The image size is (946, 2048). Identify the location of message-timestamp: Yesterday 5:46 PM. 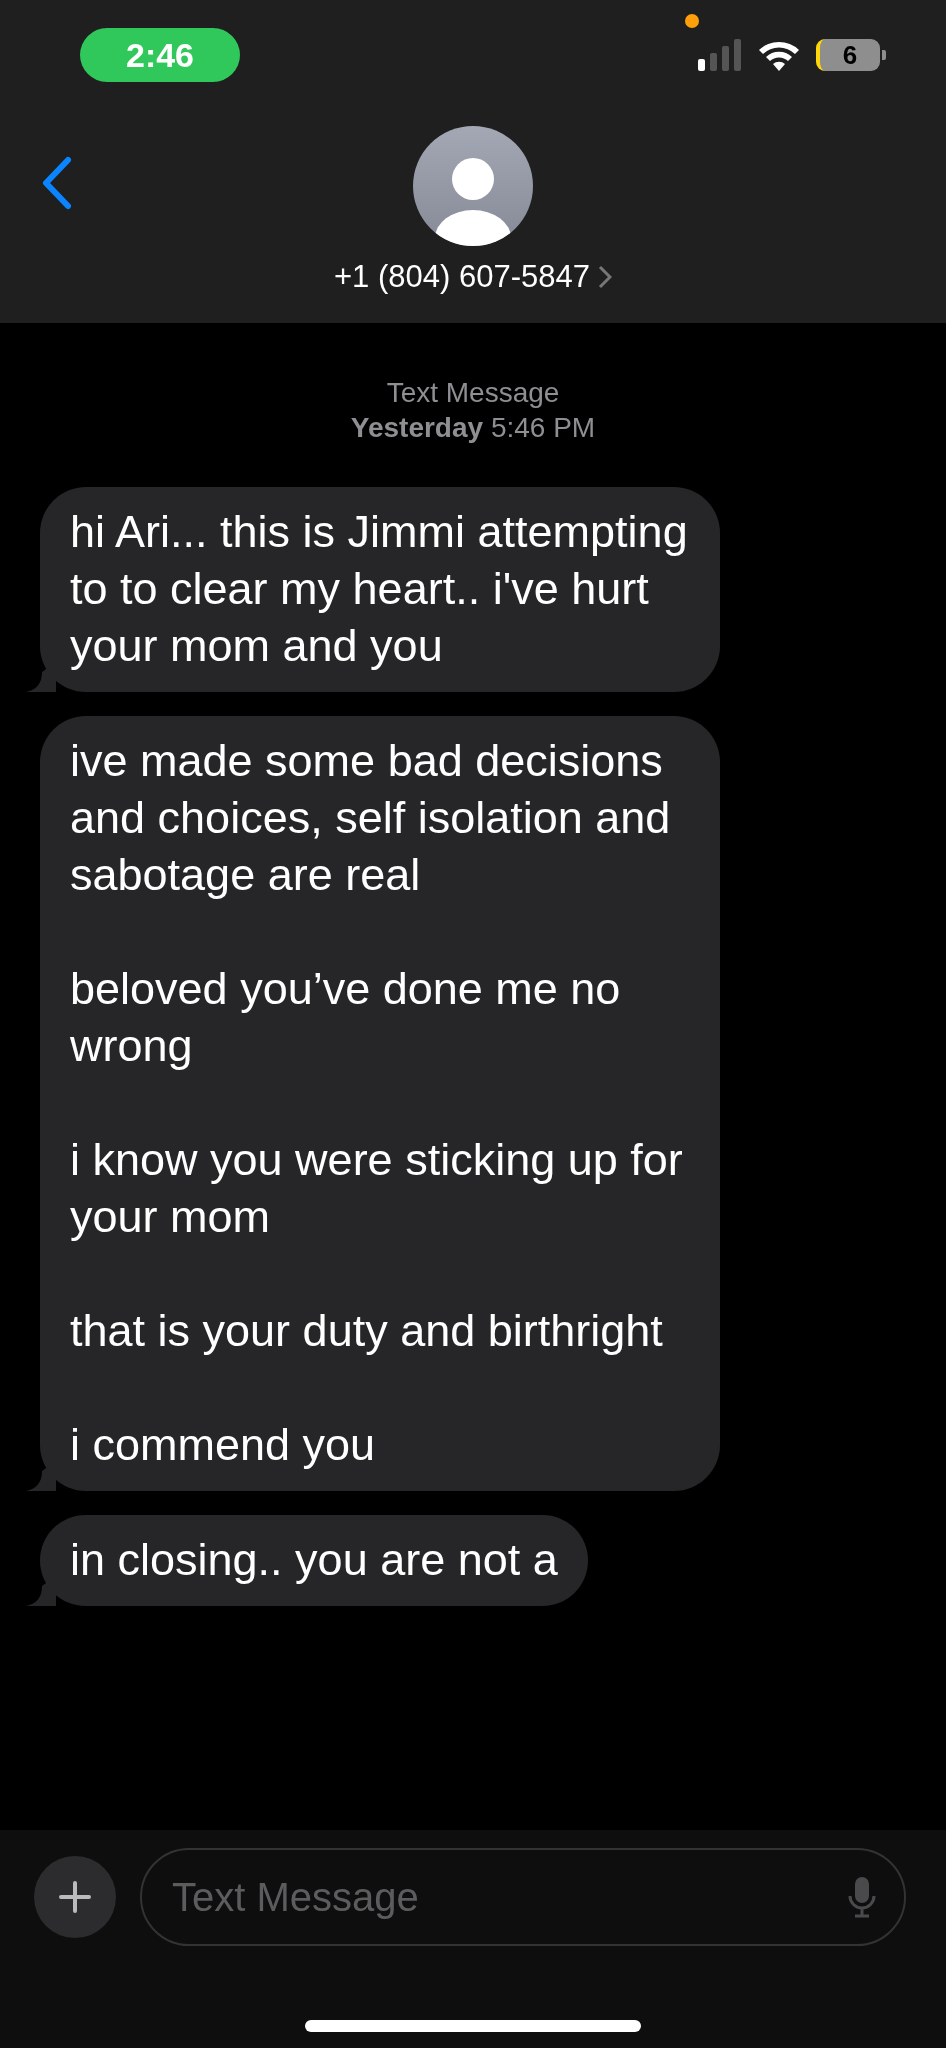
(473, 428).